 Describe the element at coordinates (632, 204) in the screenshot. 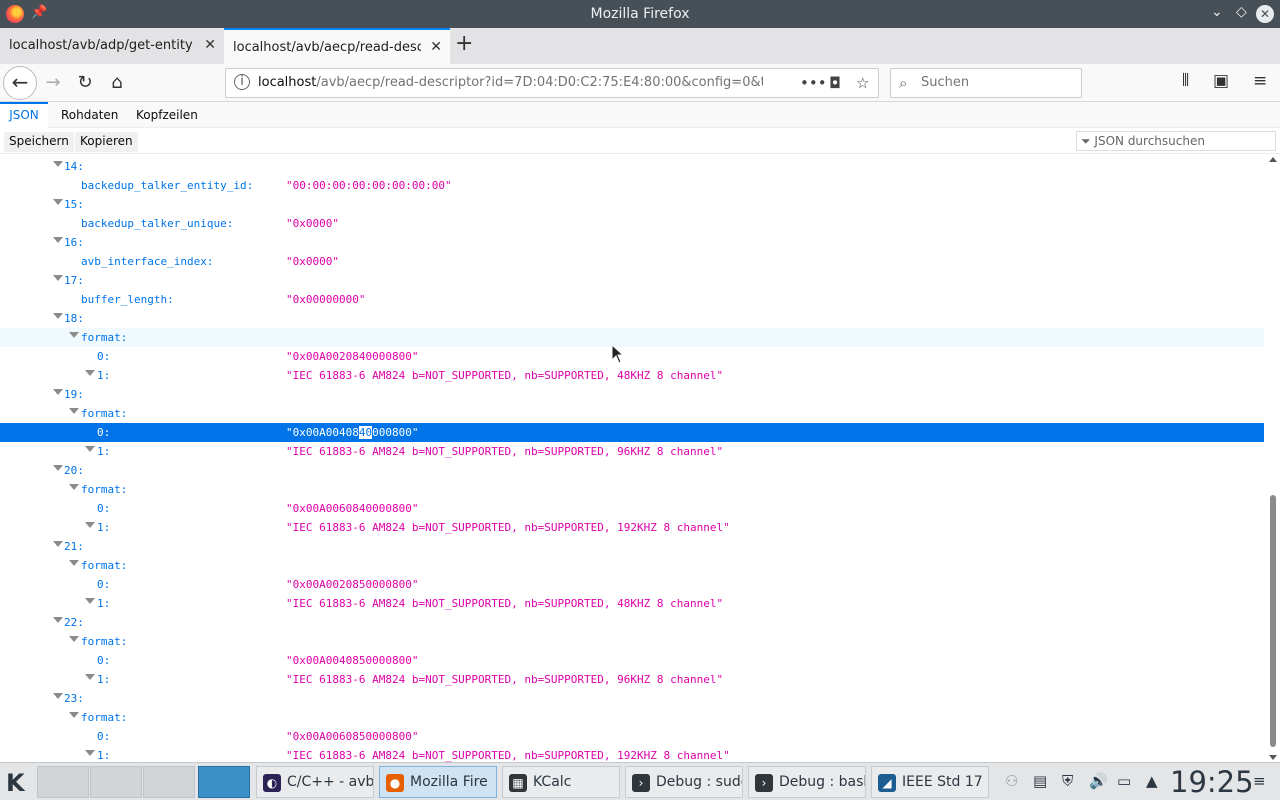

I see `json-row: 15:` at that location.